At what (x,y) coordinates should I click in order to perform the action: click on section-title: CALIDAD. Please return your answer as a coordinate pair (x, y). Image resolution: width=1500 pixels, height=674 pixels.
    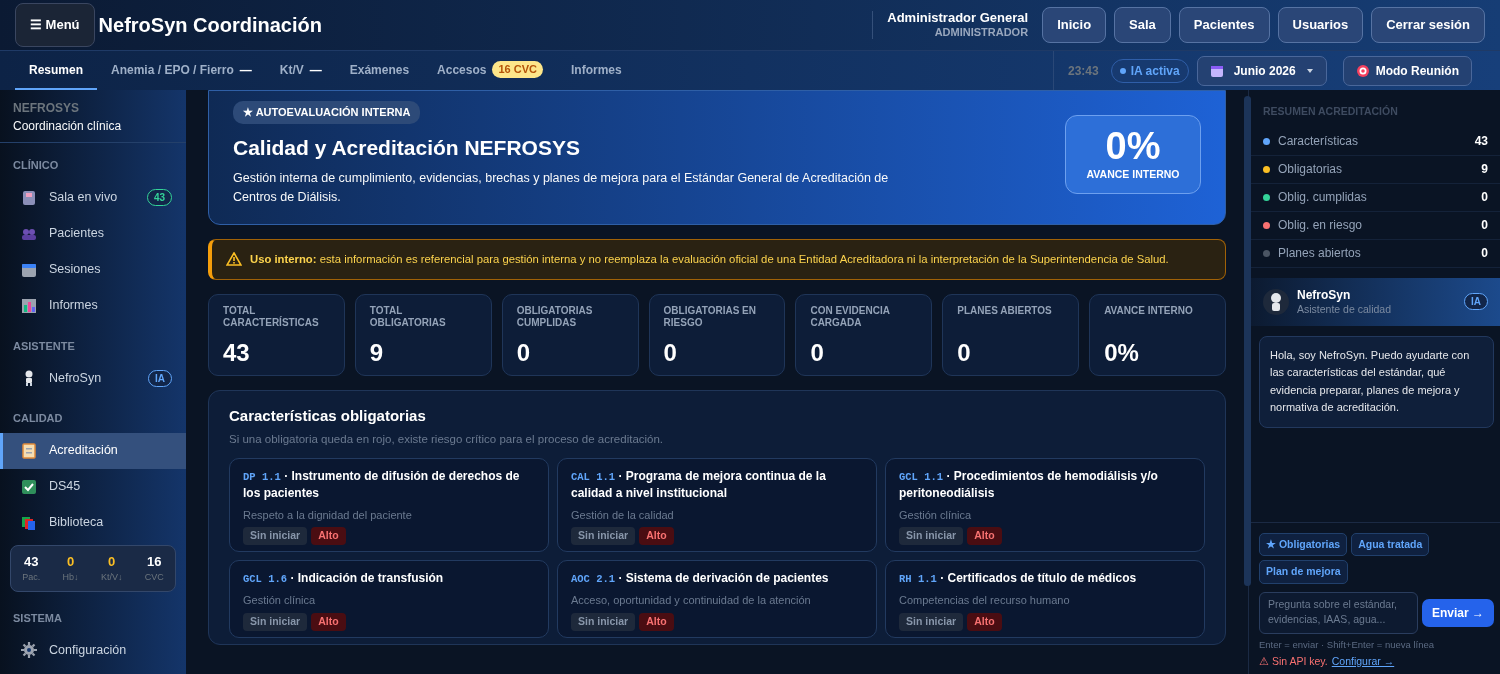
    Looking at the image, I should click on (38, 418).